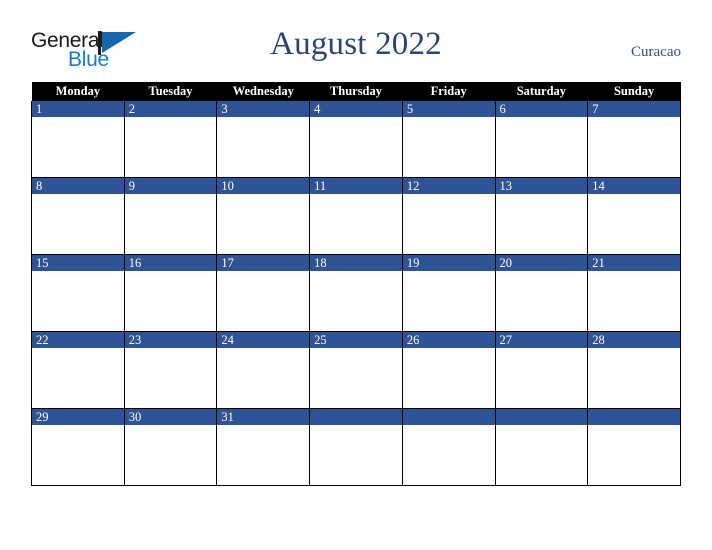 This screenshot has width=712, height=550. I want to click on calendar-day-cell: 1, so click(78, 139).